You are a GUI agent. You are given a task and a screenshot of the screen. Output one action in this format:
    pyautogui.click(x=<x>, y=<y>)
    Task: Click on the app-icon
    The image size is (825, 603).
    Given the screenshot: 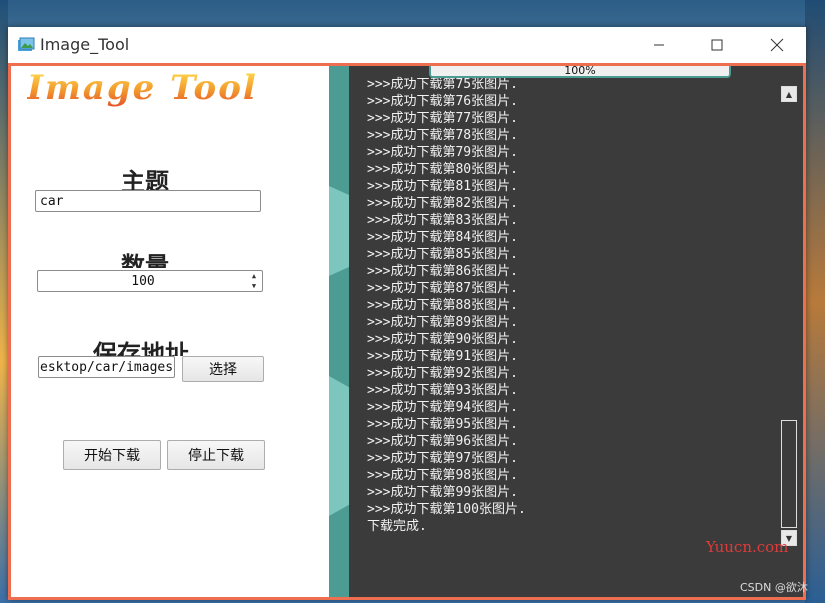 What is the action you would take?
    pyautogui.click(x=26, y=44)
    